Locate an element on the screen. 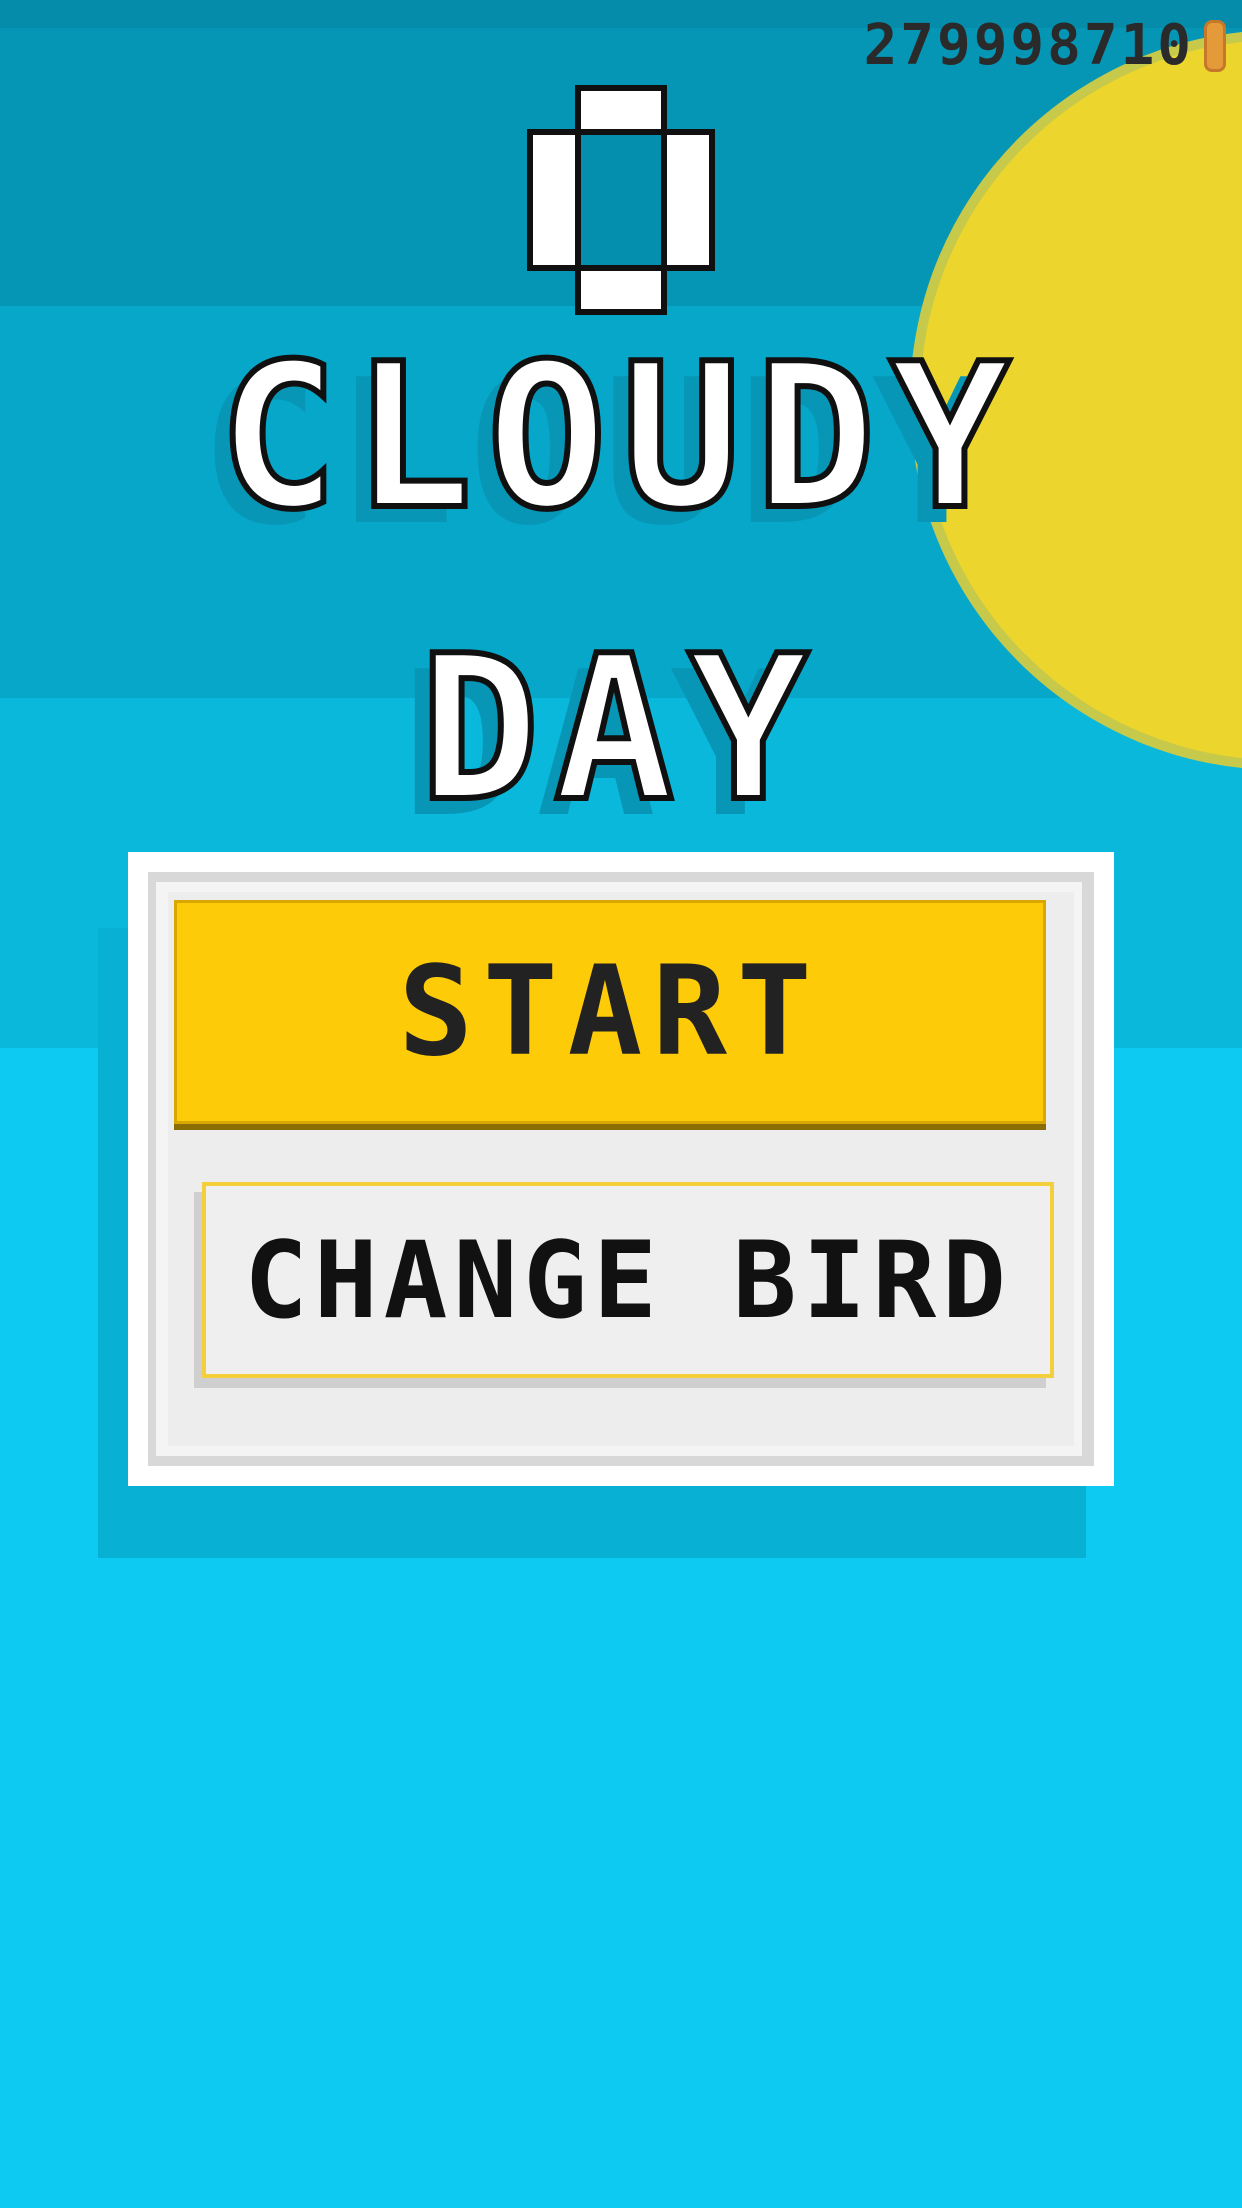 The width and height of the screenshot is (1242, 2208). title-word-cloudy: CLOUDY is located at coordinates (620, 437).